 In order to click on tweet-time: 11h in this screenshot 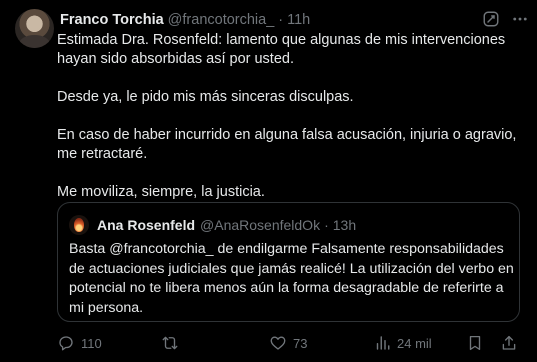, I will do `click(298, 20)`.